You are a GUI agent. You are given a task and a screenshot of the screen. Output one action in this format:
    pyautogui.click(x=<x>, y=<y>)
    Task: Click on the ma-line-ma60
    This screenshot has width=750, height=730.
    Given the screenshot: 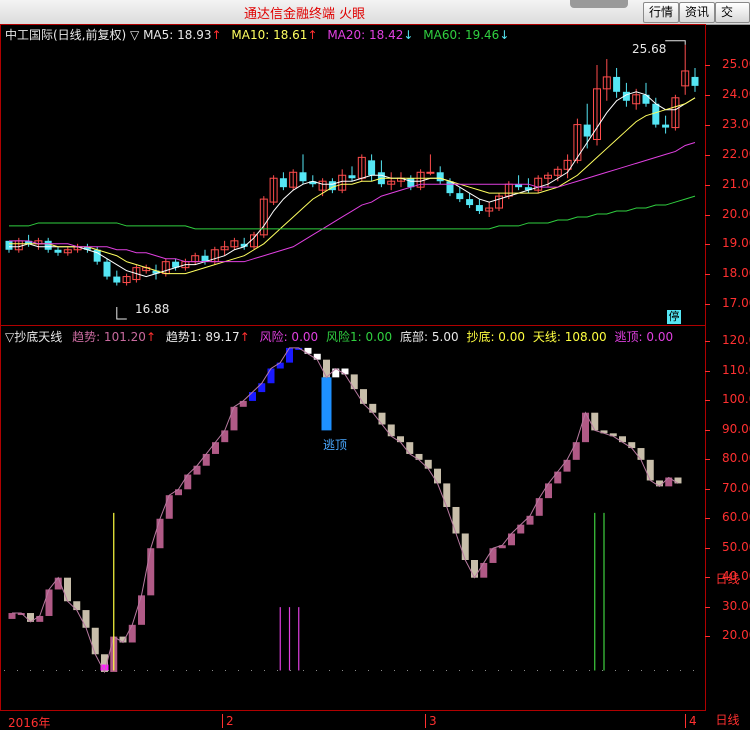 What is the action you would take?
    pyautogui.click(x=352, y=212)
    